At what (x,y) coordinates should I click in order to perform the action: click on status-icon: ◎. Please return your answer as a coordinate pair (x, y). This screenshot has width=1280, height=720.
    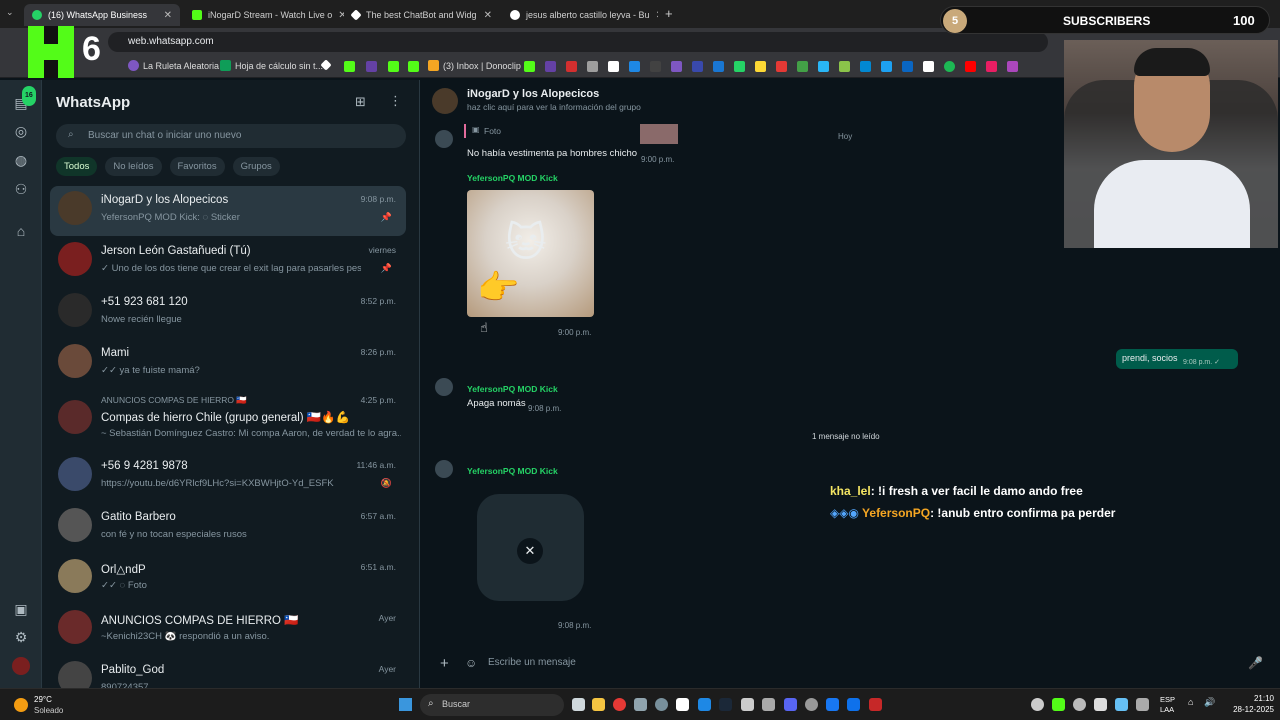
    Looking at the image, I should click on (21, 131).